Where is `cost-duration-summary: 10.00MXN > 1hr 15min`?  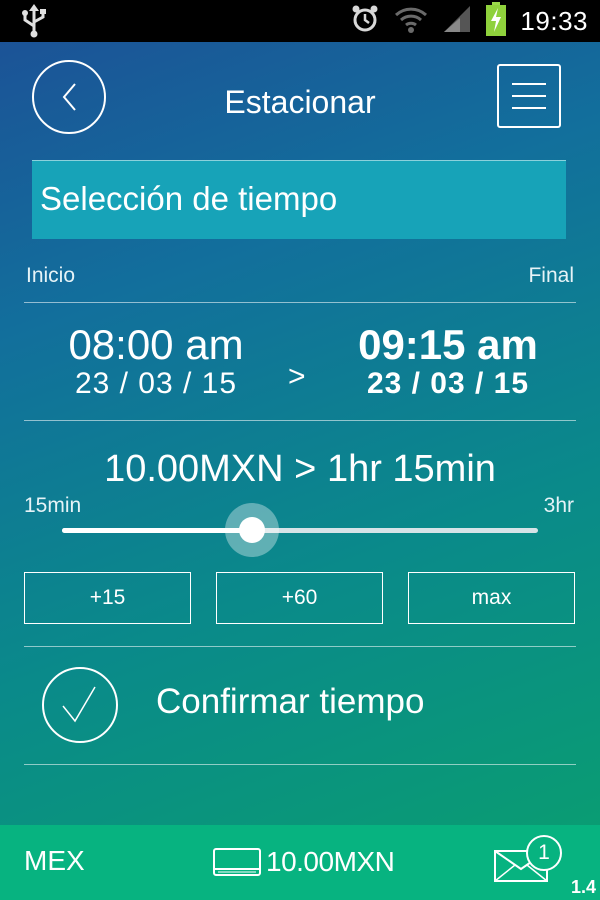
cost-duration-summary: 10.00MXN > 1hr 15min is located at coordinates (300, 469).